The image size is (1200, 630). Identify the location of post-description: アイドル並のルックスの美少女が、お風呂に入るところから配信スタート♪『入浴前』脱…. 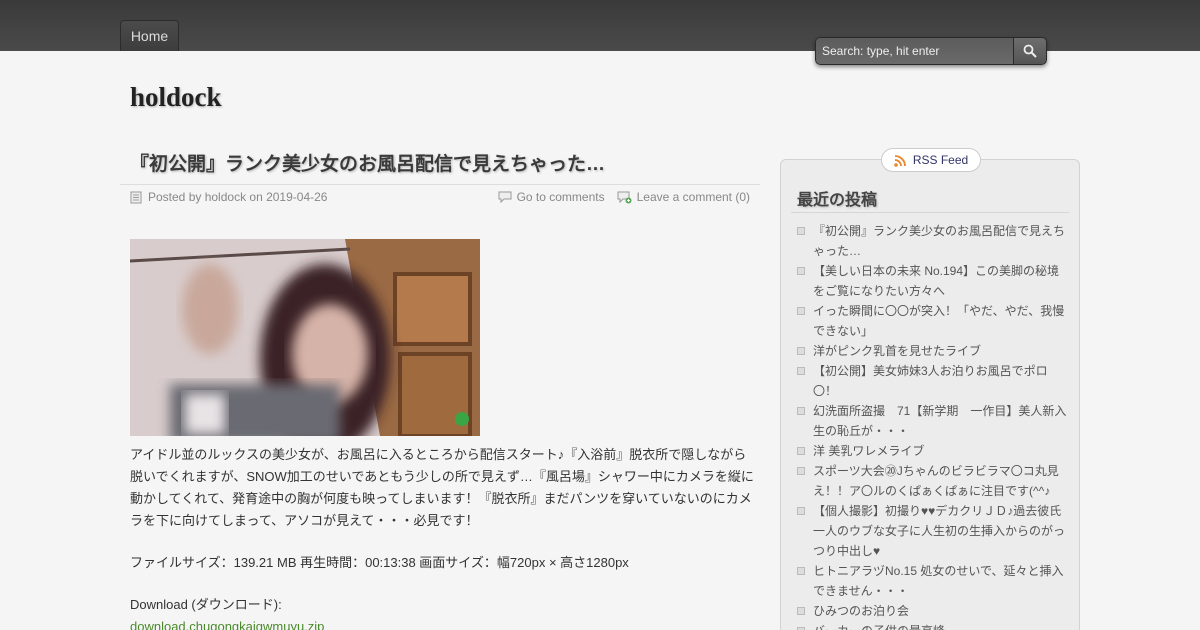
(442, 487).